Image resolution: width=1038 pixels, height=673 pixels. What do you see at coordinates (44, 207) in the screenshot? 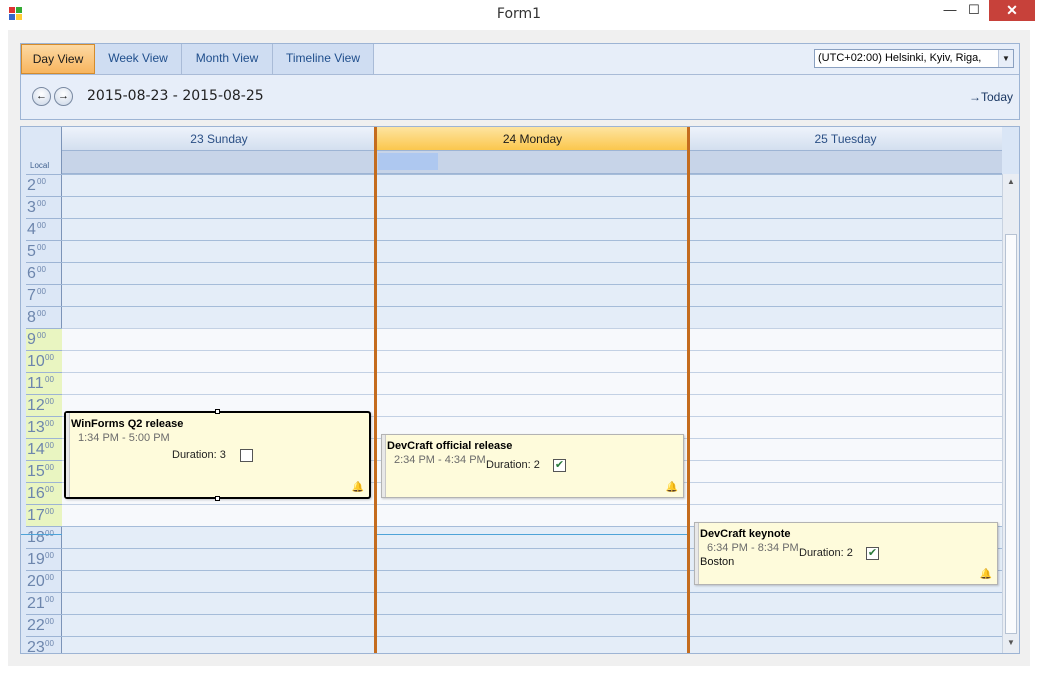
I see `hour-label: 3 00` at bounding box center [44, 207].